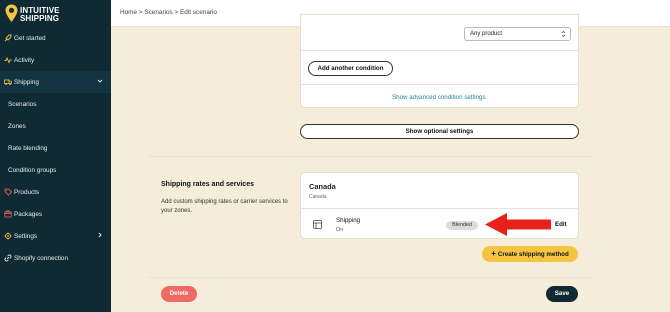 The height and width of the screenshot is (312, 670). What do you see at coordinates (55, 60) in the screenshot?
I see `sidebar-item-activity: Activity` at bounding box center [55, 60].